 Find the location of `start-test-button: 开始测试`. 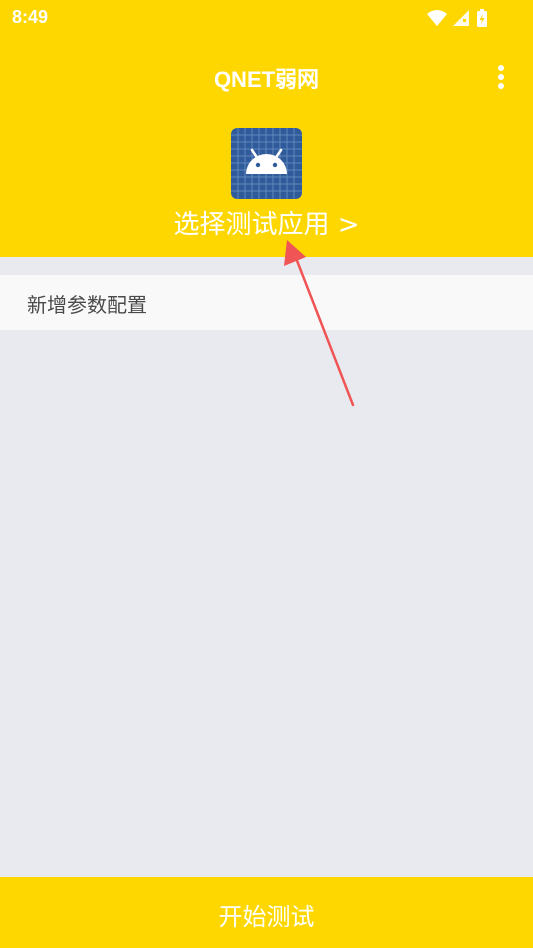

start-test-button: 开始测试 is located at coordinates (266, 912).